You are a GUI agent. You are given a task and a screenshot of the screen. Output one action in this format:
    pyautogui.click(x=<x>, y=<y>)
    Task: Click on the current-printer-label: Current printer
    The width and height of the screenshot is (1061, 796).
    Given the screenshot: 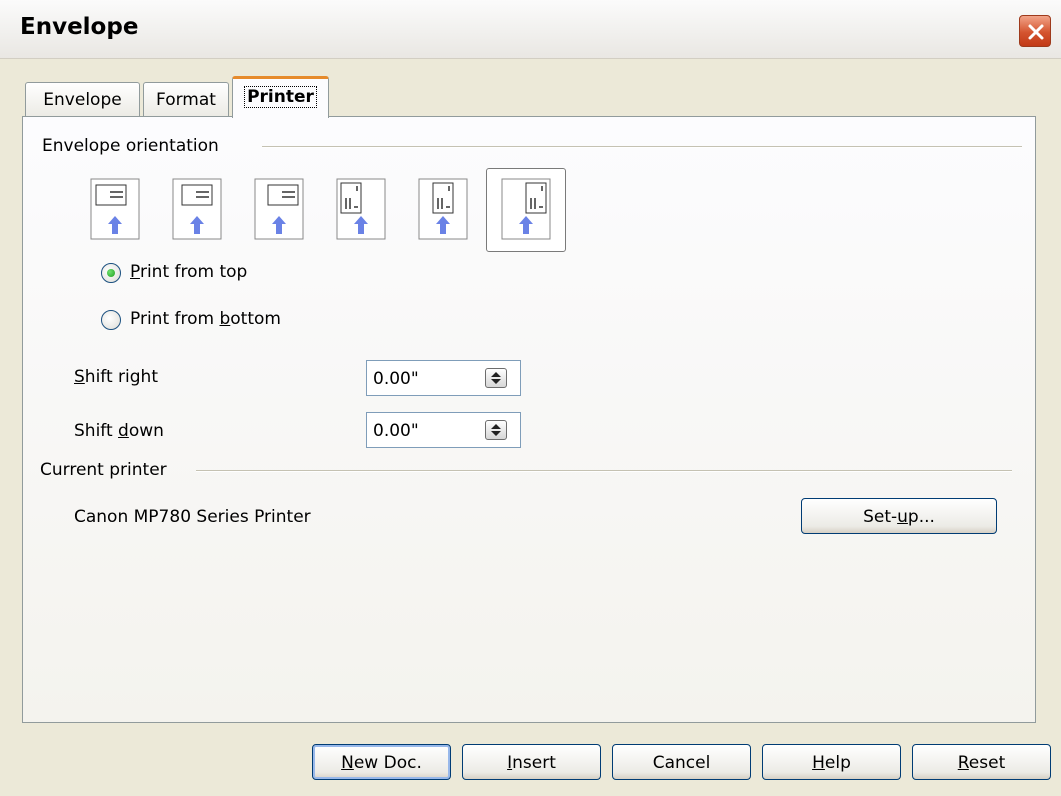 What is the action you would take?
    pyautogui.click(x=103, y=470)
    